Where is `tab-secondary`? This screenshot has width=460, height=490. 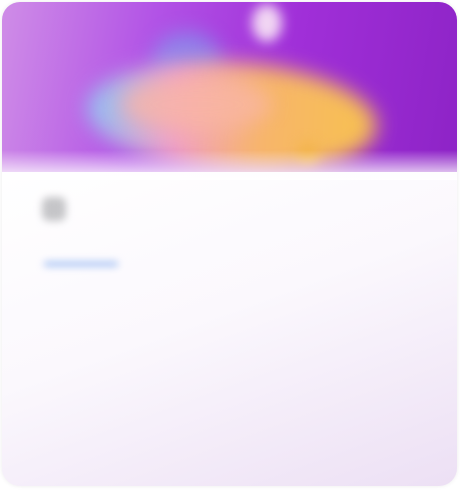
tab-secondary is located at coordinates (205, 254).